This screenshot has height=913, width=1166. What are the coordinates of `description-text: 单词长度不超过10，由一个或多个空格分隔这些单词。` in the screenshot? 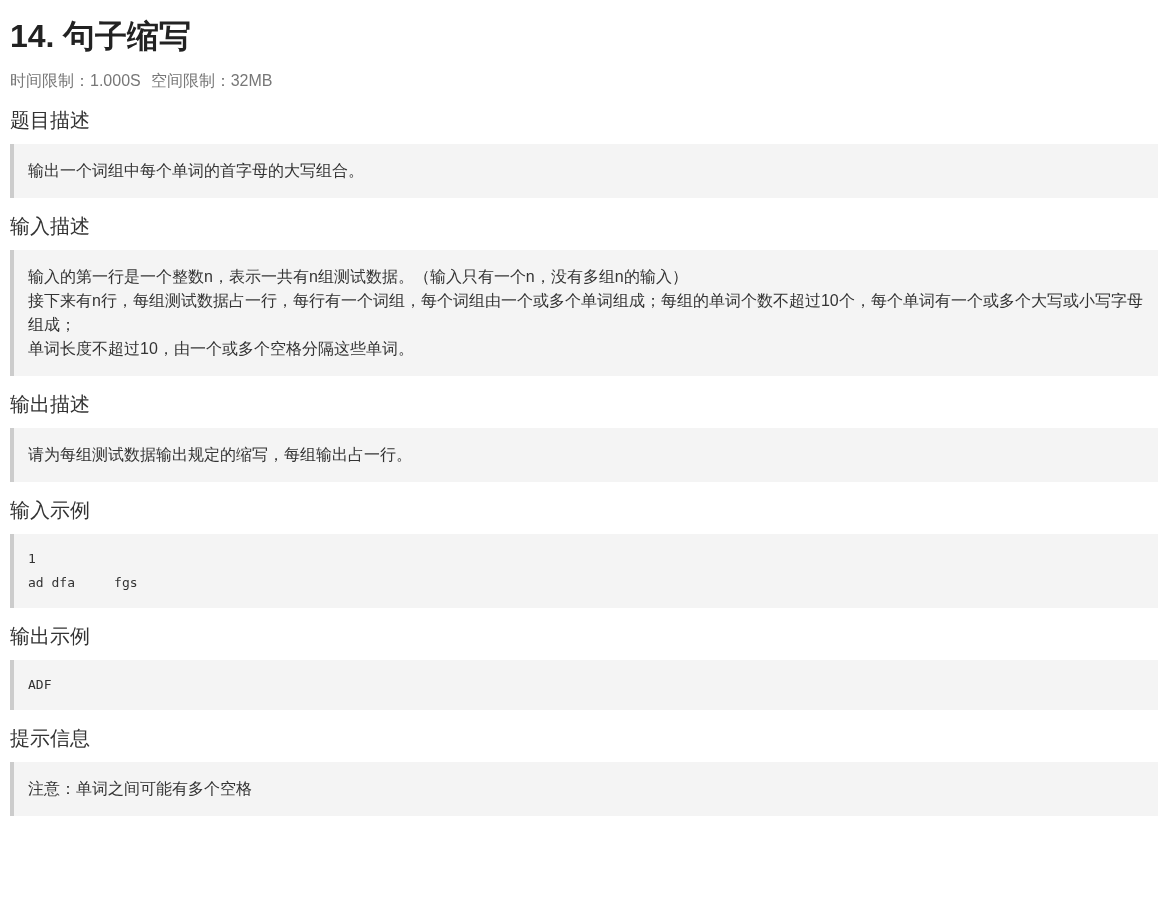 It's located at (221, 349).